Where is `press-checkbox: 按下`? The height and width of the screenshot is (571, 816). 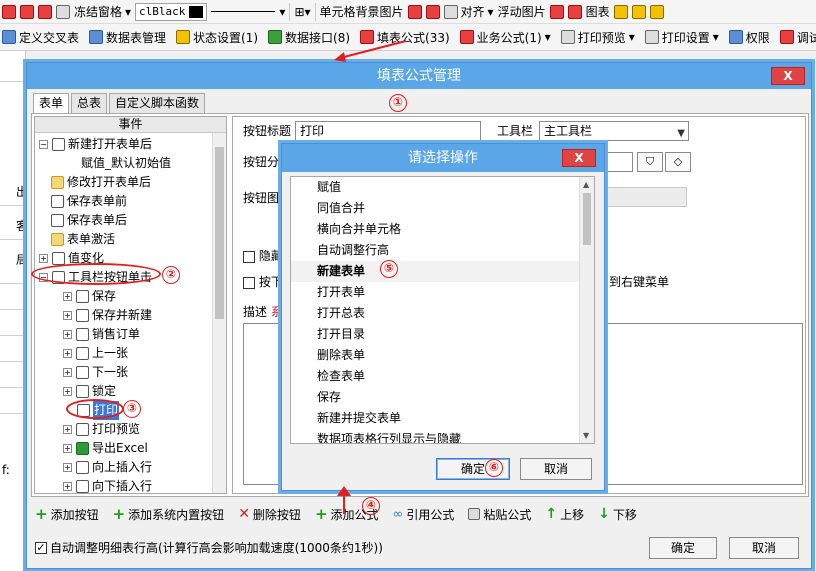 press-checkbox: 按下 is located at coordinates (263, 281).